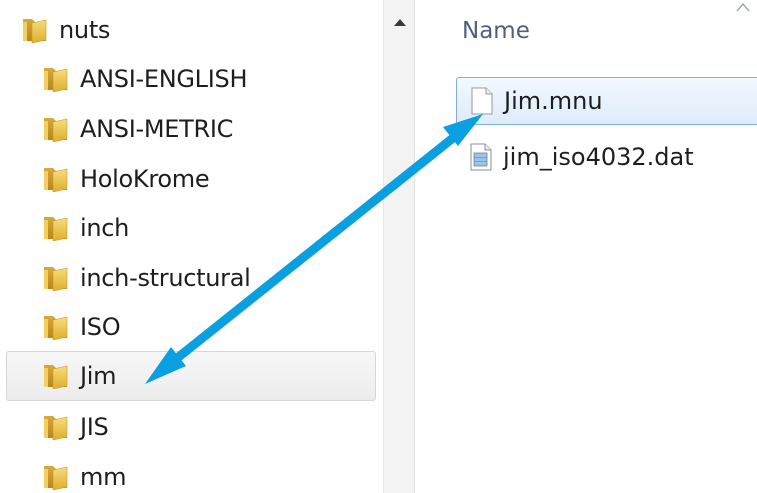  Describe the element at coordinates (598, 157) in the screenshot. I see `file-name: jim_iso4032.dat` at that location.